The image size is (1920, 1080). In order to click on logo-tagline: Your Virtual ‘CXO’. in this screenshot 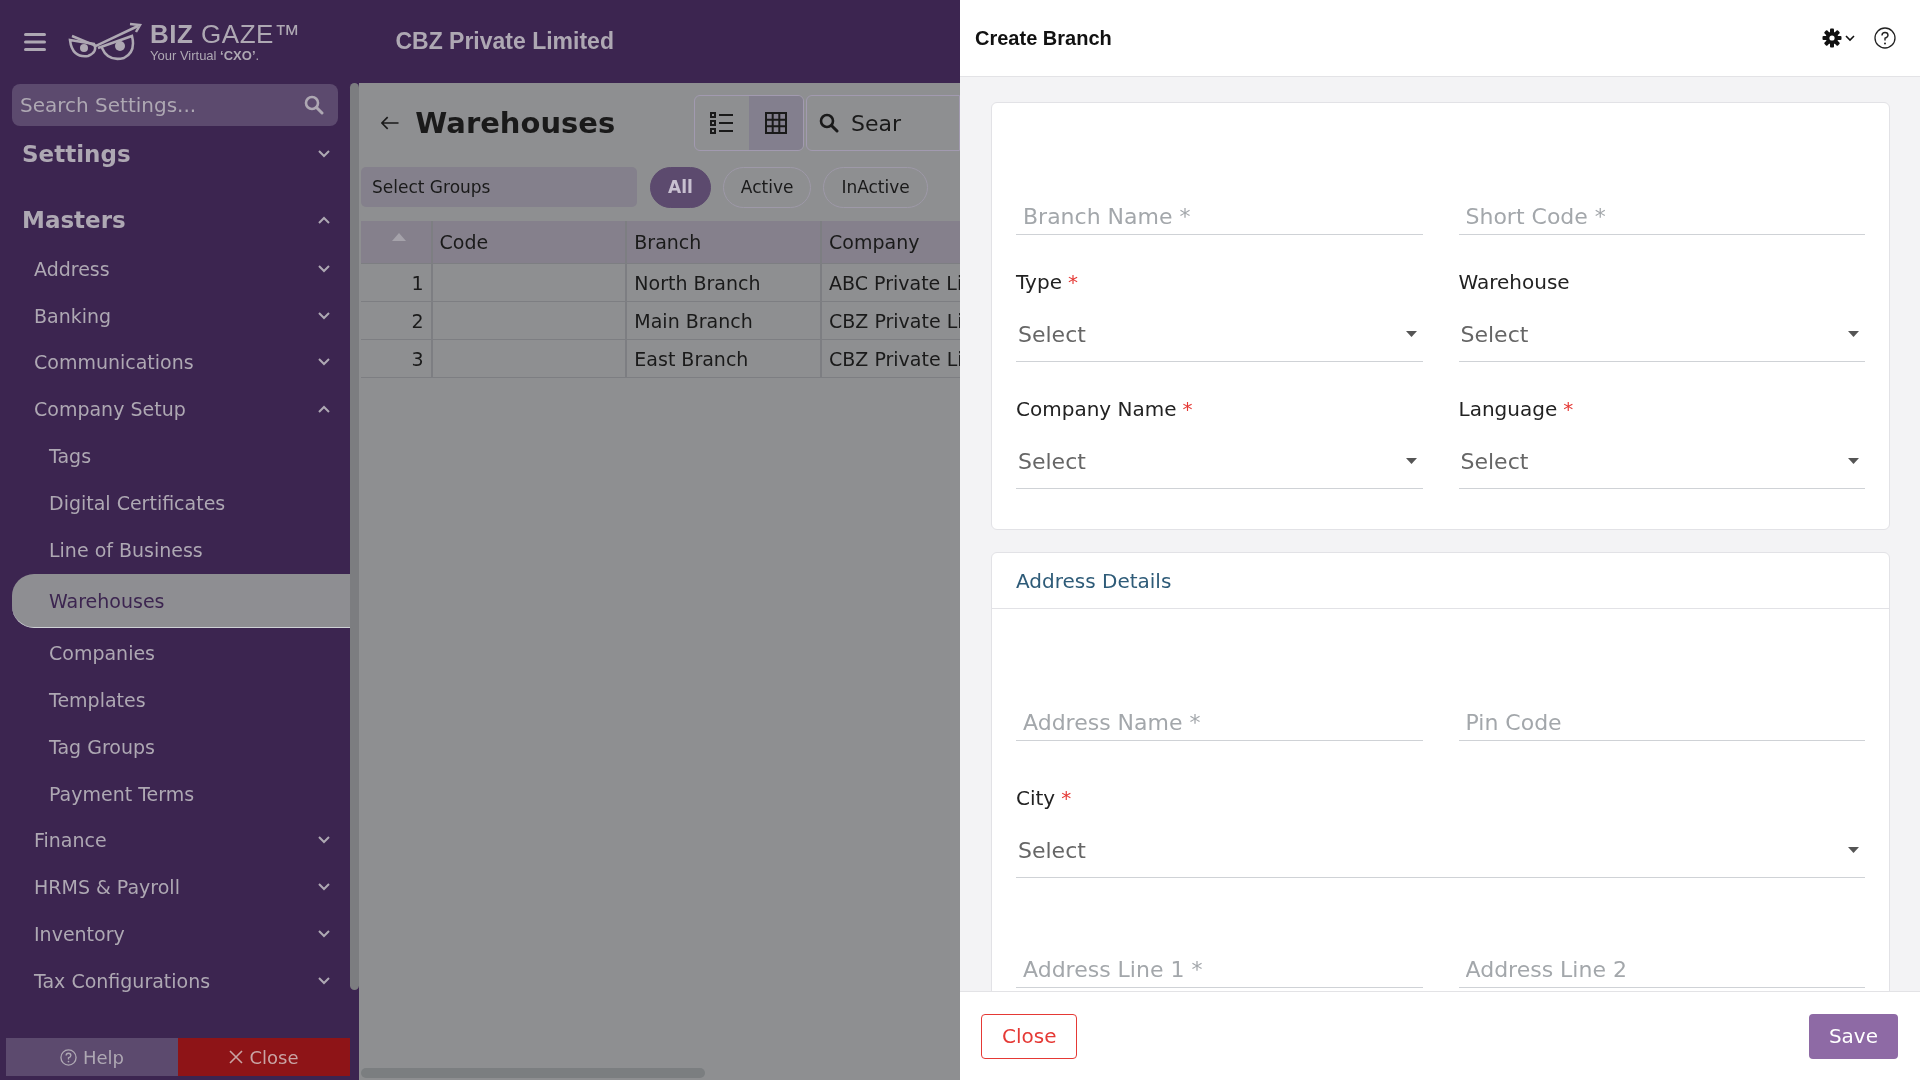, I will do `click(205, 55)`.